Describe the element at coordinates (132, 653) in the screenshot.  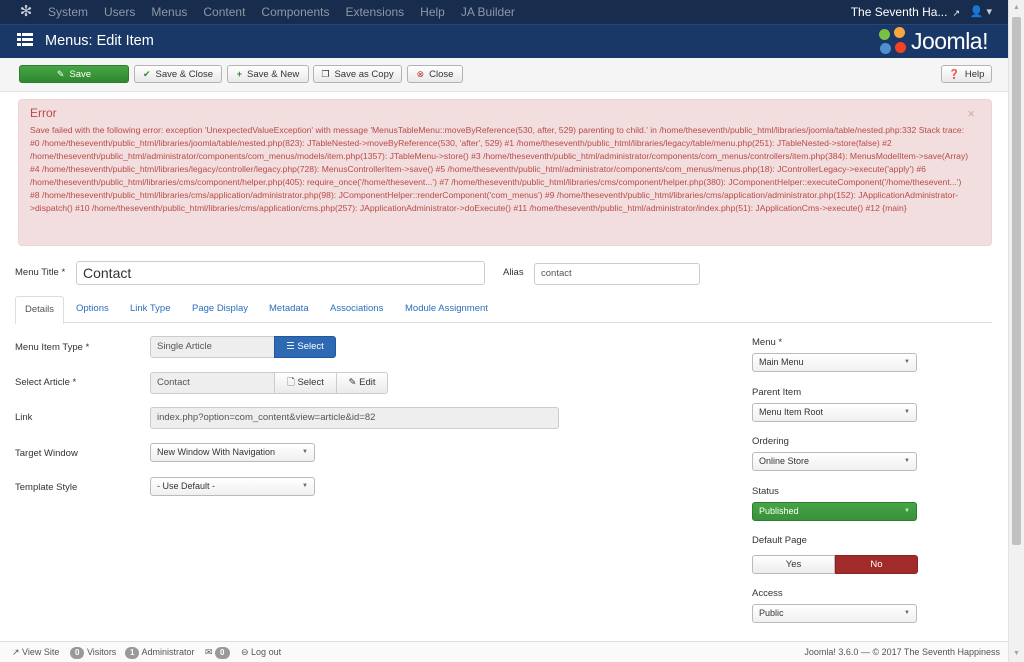
I see `admin-badge: 1` at that location.